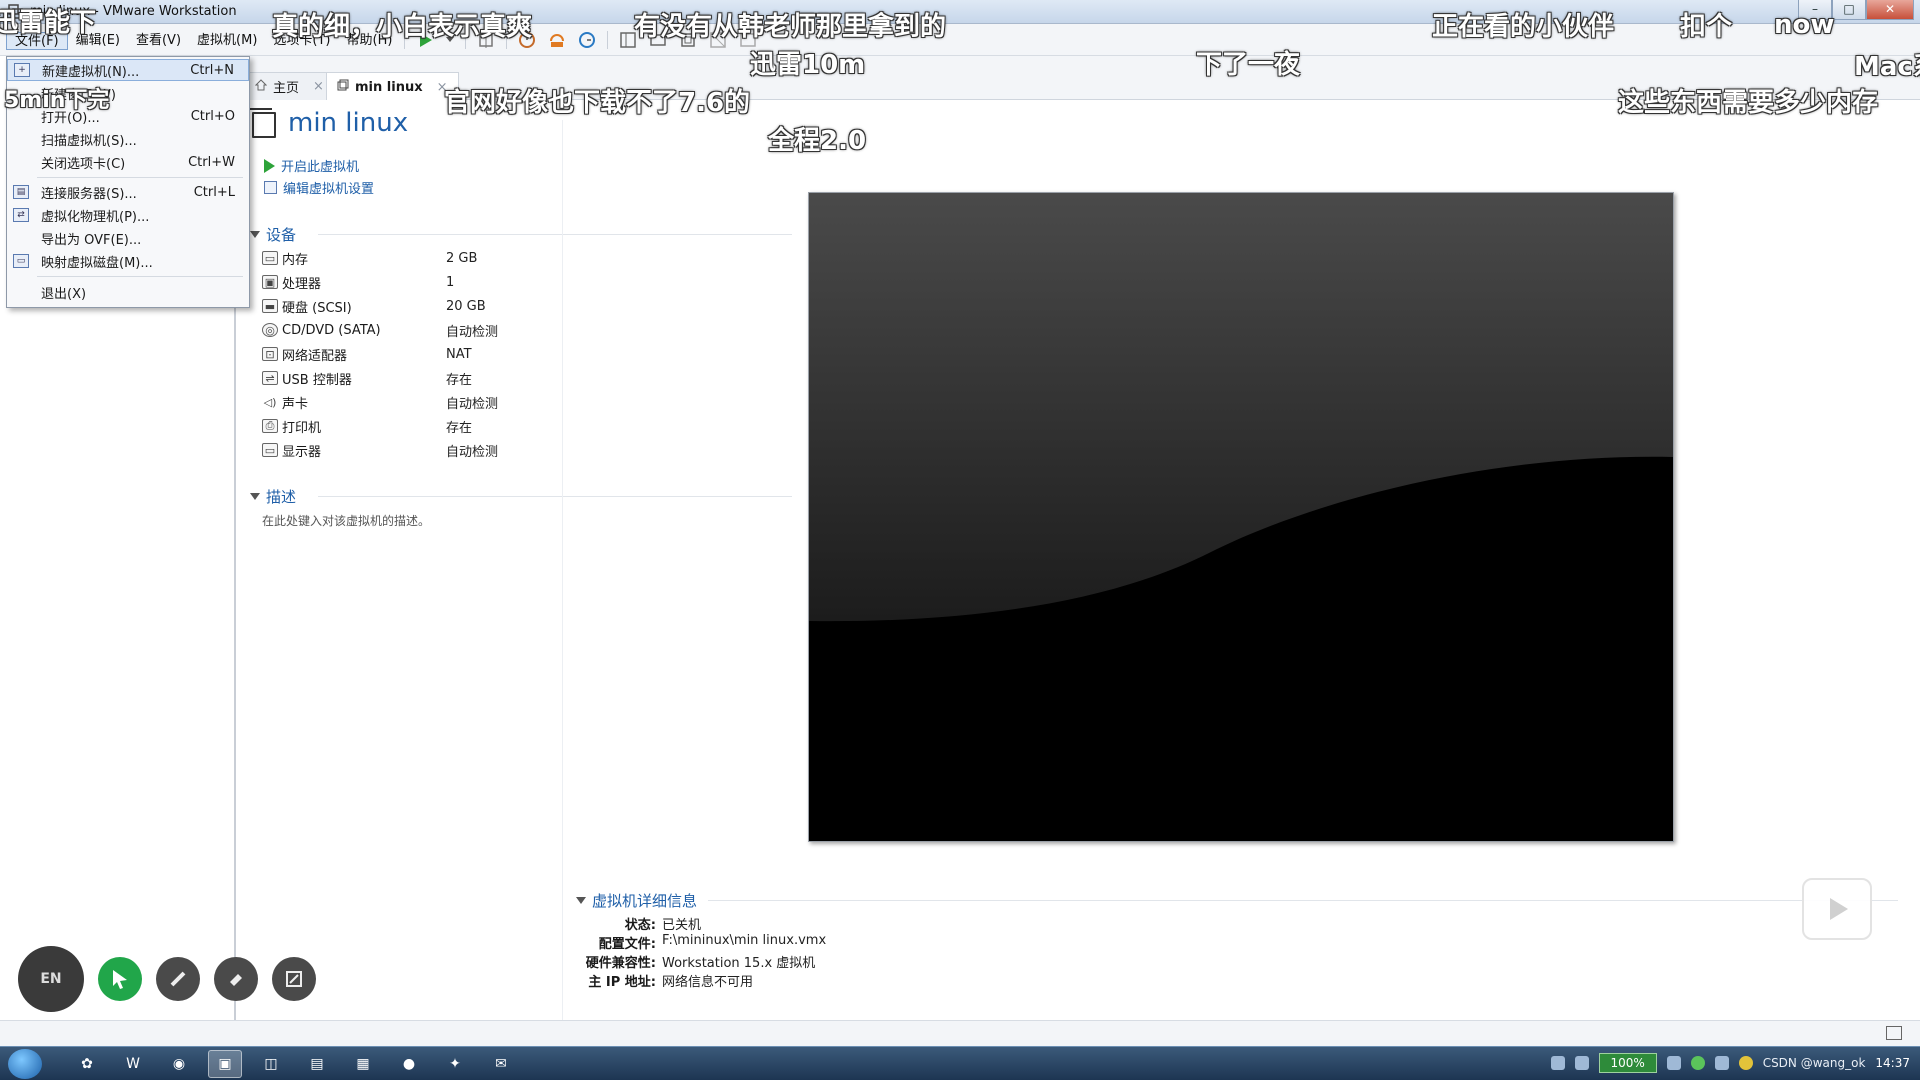 This screenshot has height=1080, width=1920. What do you see at coordinates (682, 925) in the screenshot?
I see `detail-value: 已关机` at bounding box center [682, 925].